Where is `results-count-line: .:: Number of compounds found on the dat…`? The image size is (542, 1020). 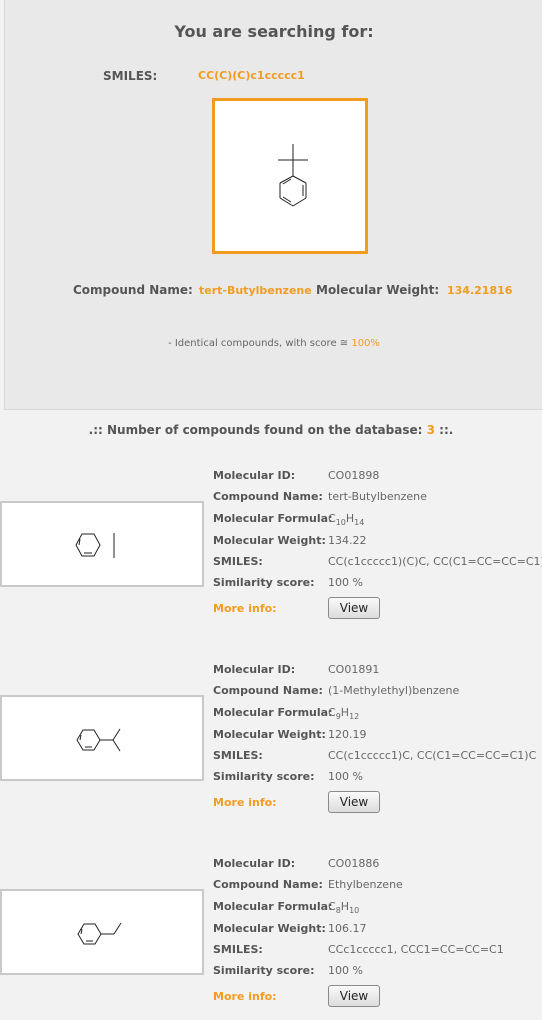
results-count-line: .:: Number of compounds found on the dat… is located at coordinates (271, 430).